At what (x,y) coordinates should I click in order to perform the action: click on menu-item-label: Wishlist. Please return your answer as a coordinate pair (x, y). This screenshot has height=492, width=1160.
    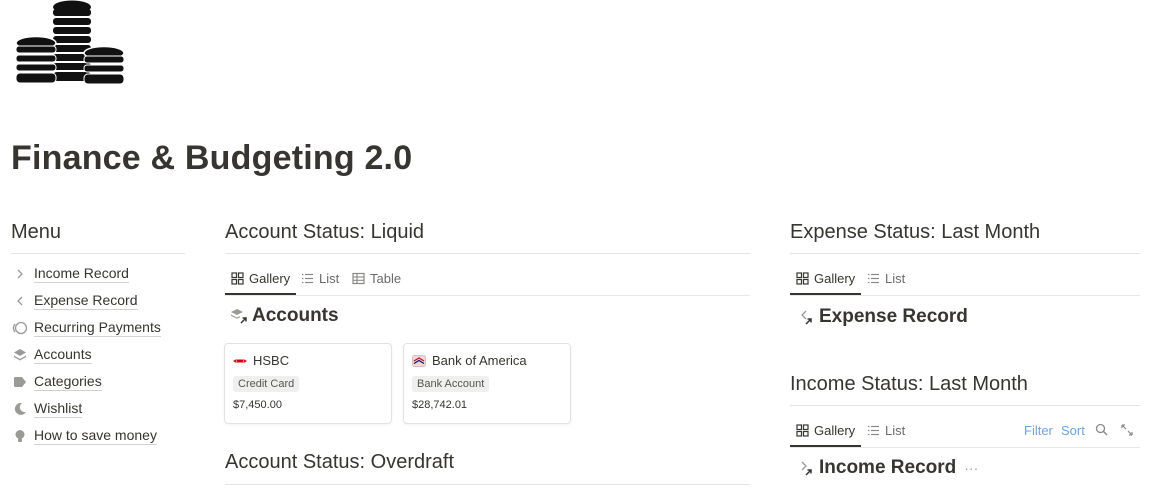
    Looking at the image, I should click on (58, 409).